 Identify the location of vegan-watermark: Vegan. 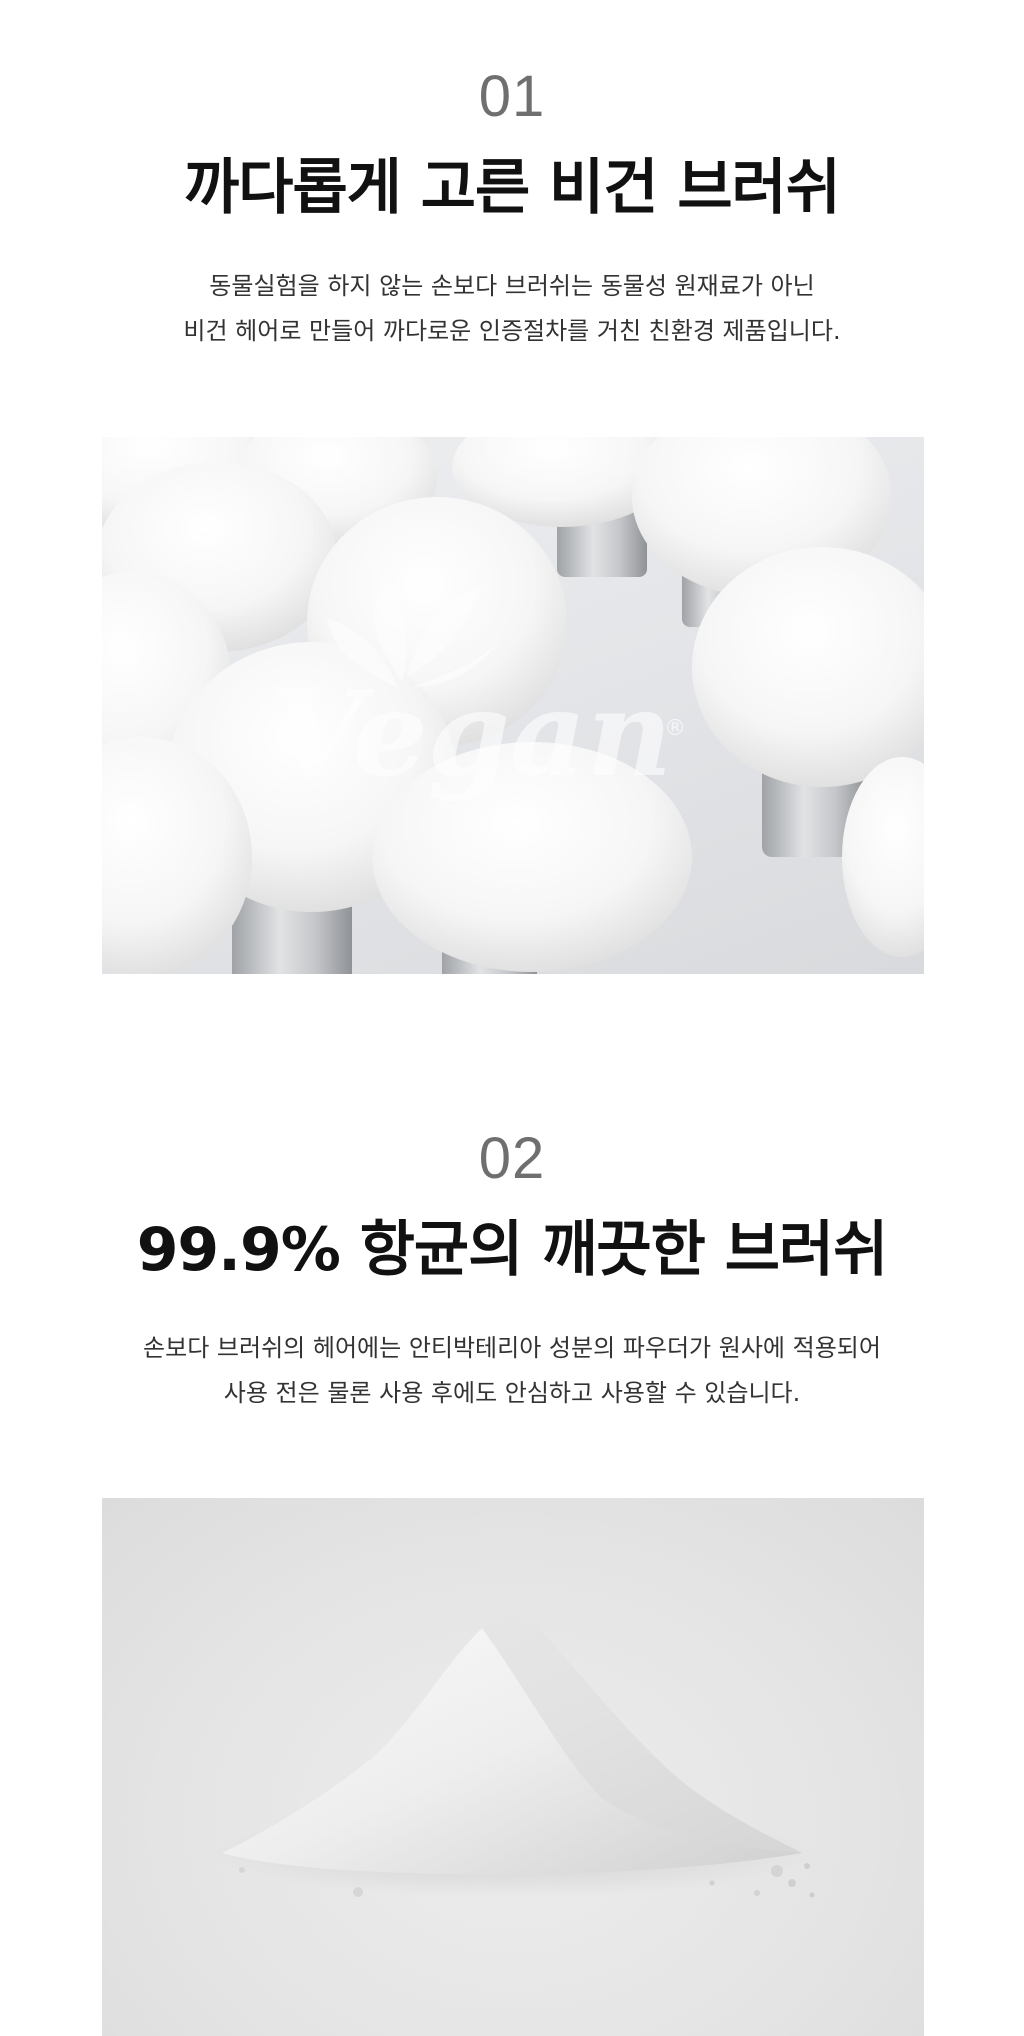
(472, 733).